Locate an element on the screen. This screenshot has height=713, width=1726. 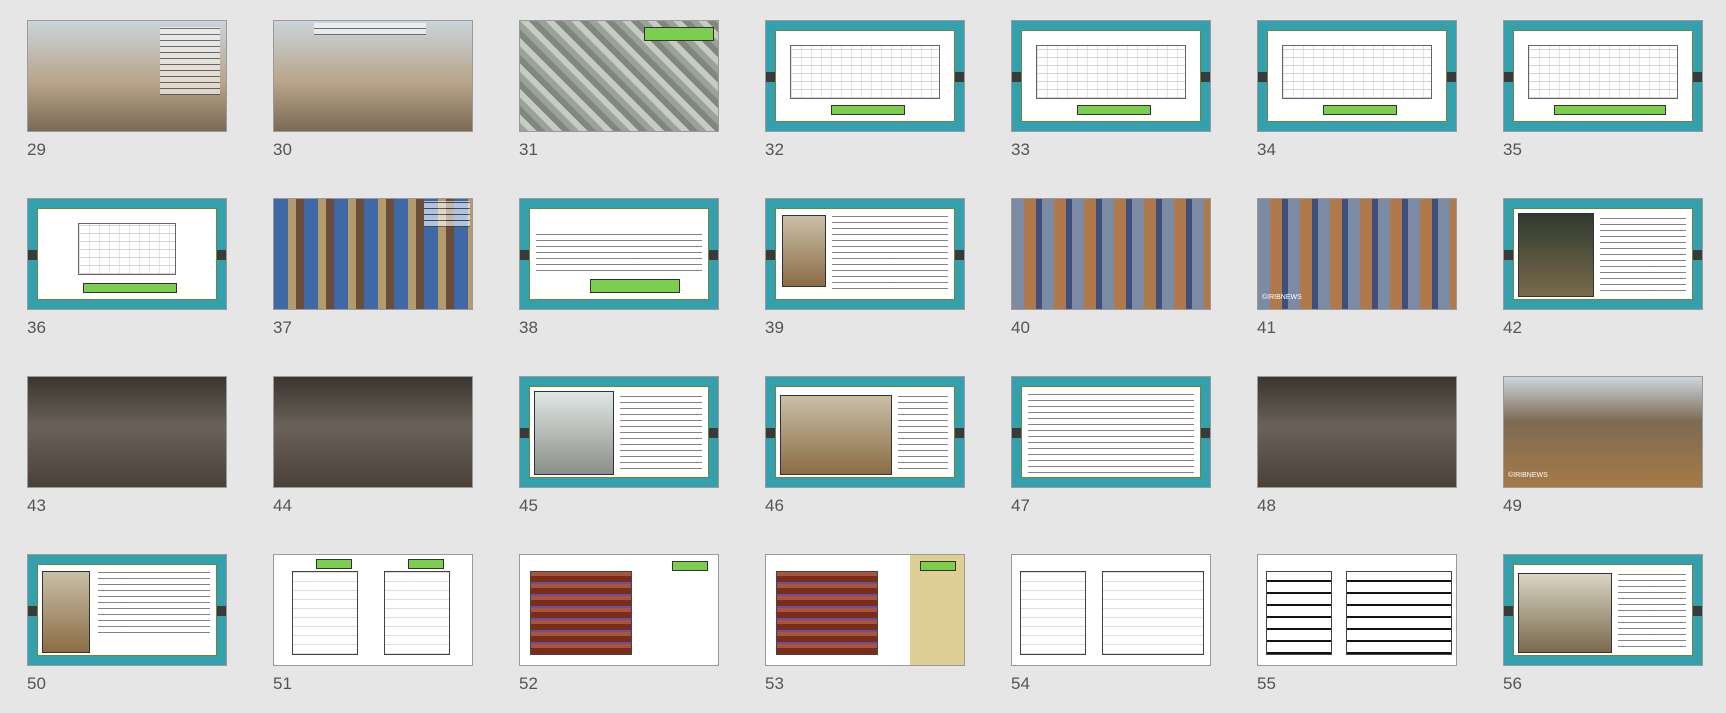
slide-48: 48 is located at coordinates (1357, 445).